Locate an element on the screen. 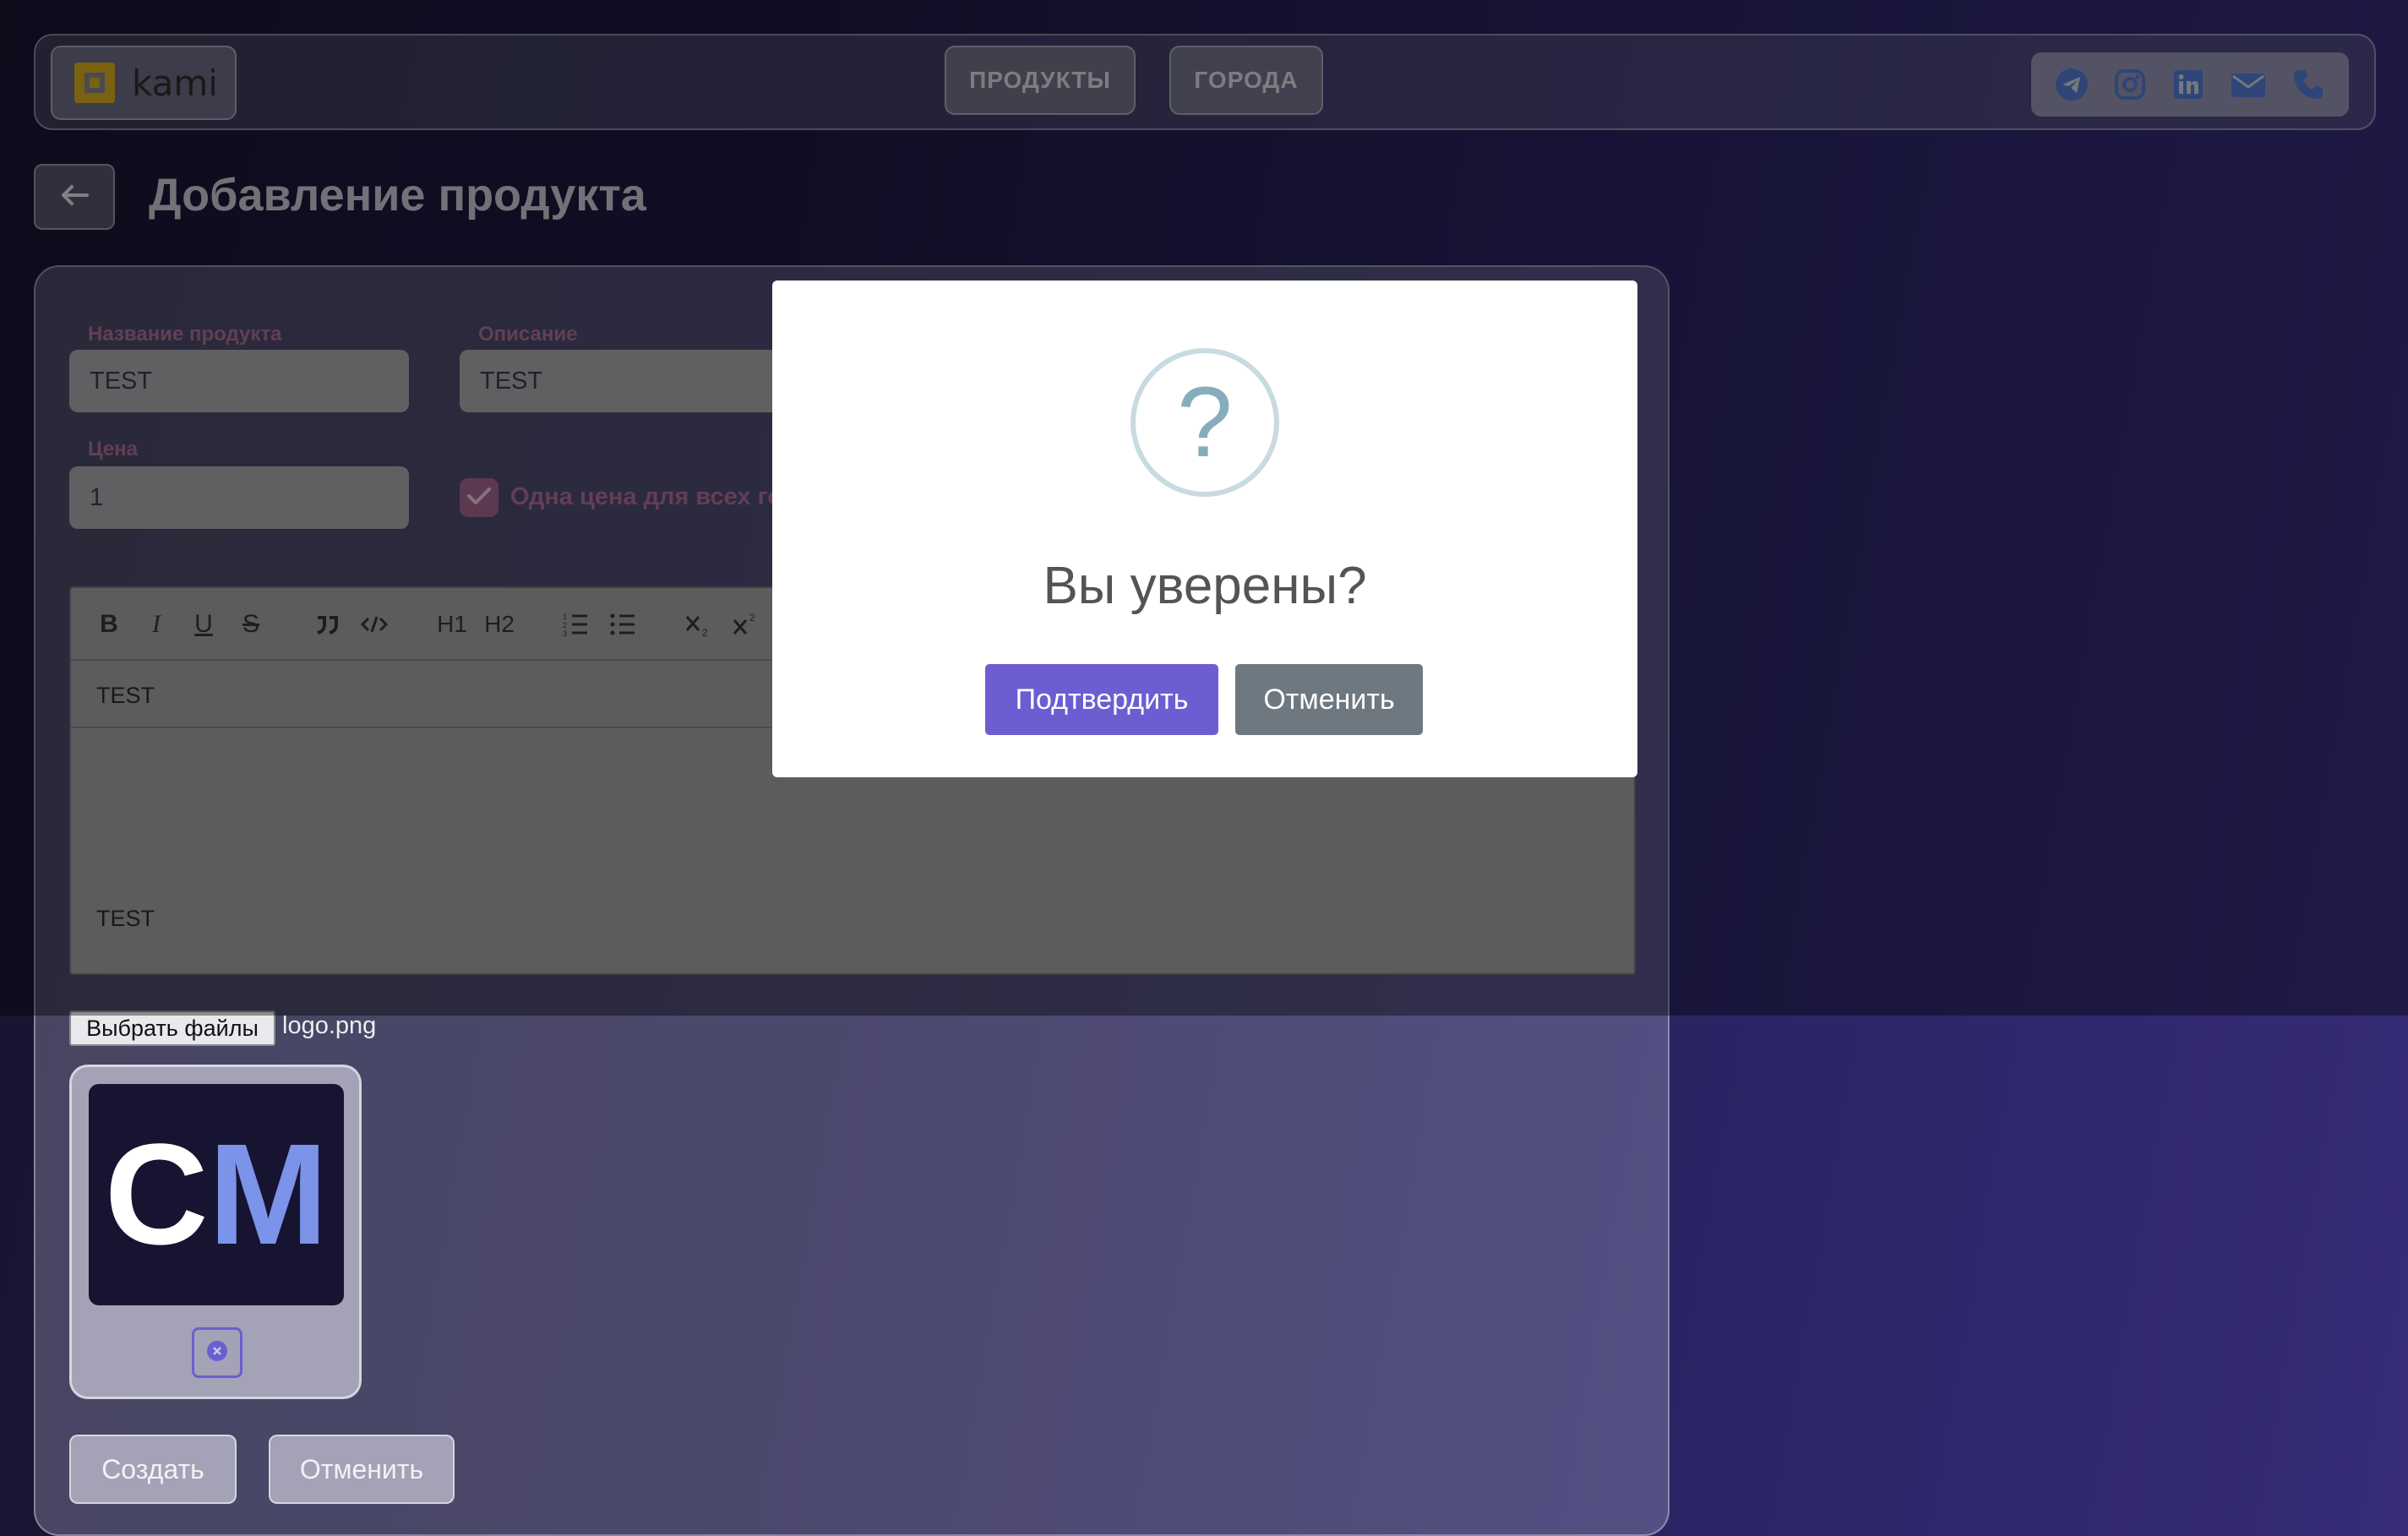 This screenshot has width=2408, height=1536. choose-files-button: Выбрать файлы is located at coordinates (172, 1028).